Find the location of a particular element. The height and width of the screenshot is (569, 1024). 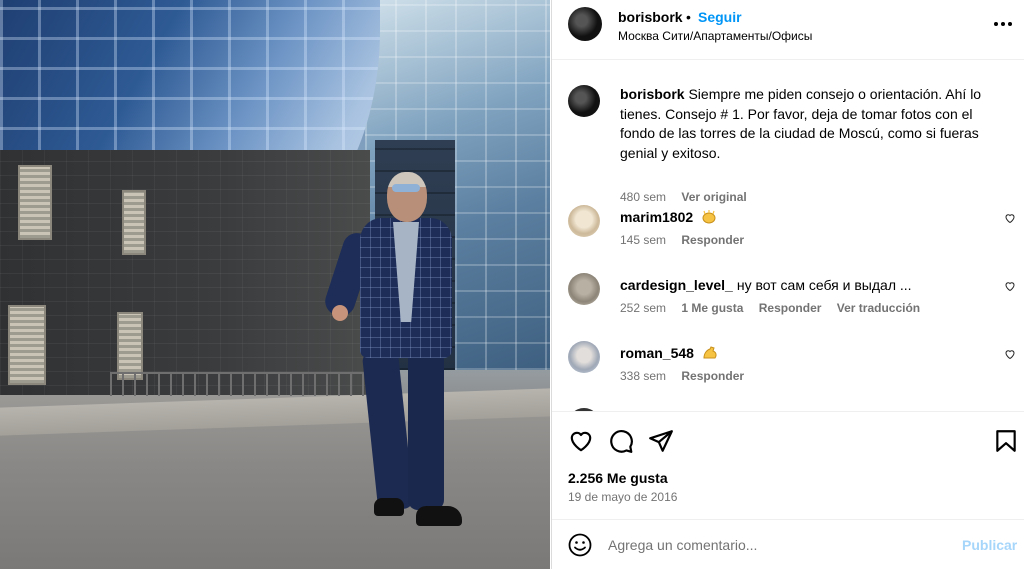

comment-likes-count: 1 Me gusta is located at coordinates (712, 308).